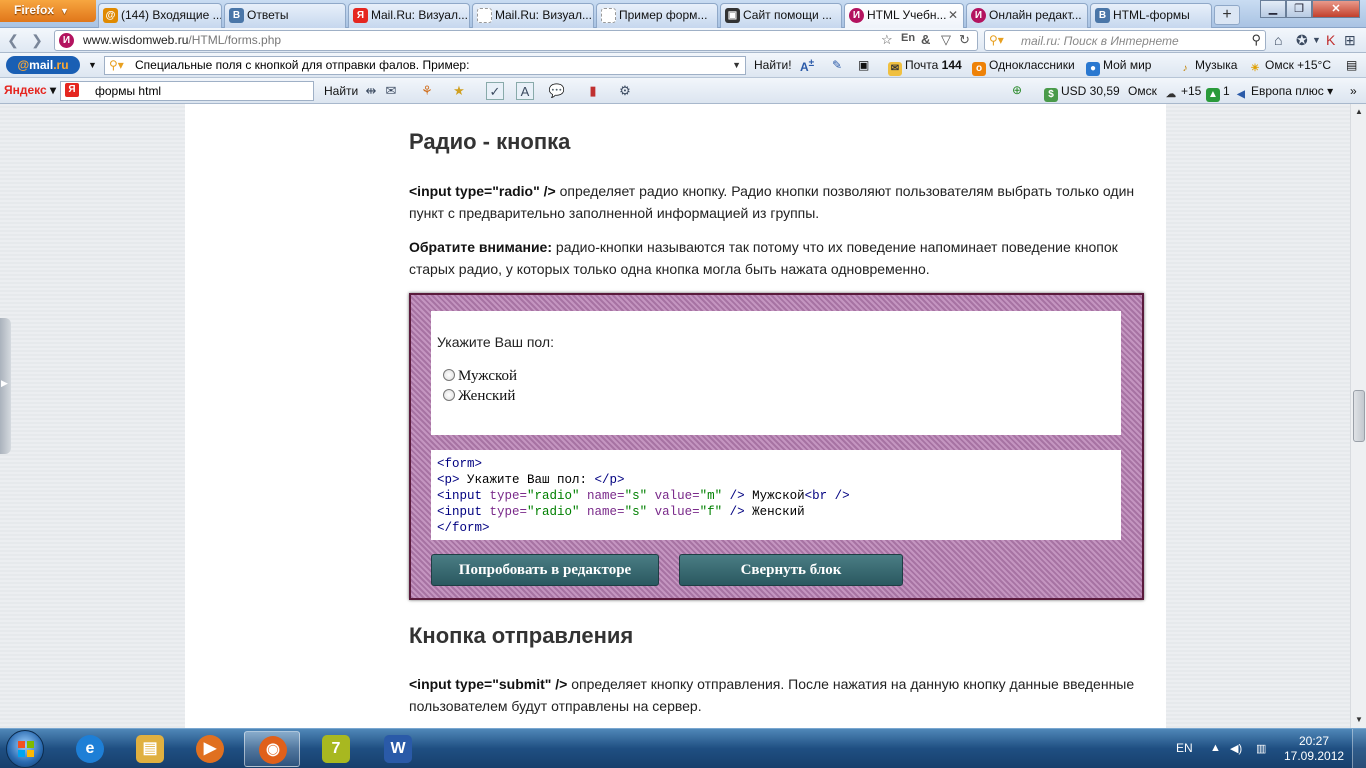  Describe the element at coordinates (1227, 15) in the screenshot. I see `new-tab-button: +` at that location.